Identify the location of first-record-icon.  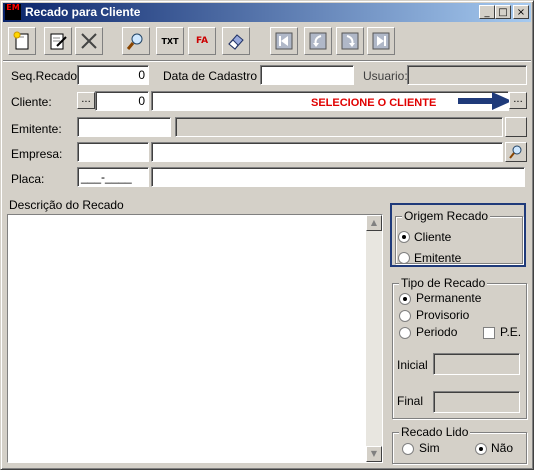
(284, 41).